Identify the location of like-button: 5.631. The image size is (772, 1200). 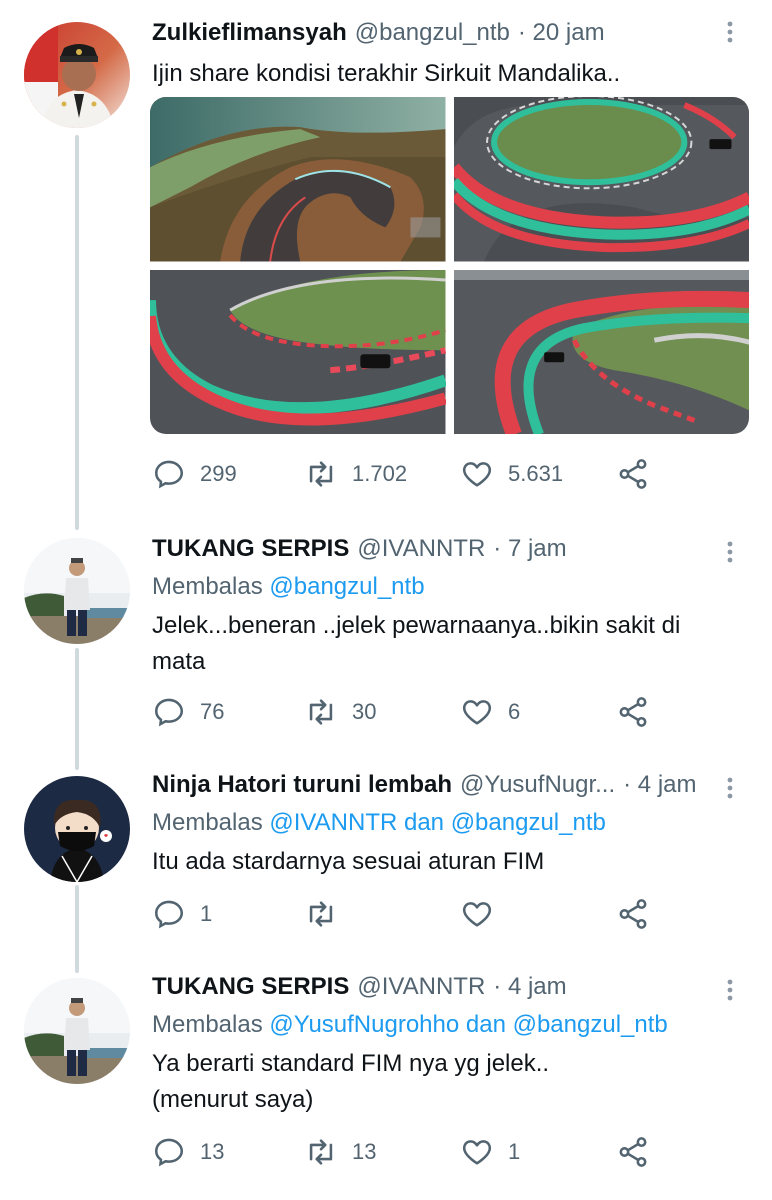
(511, 474).